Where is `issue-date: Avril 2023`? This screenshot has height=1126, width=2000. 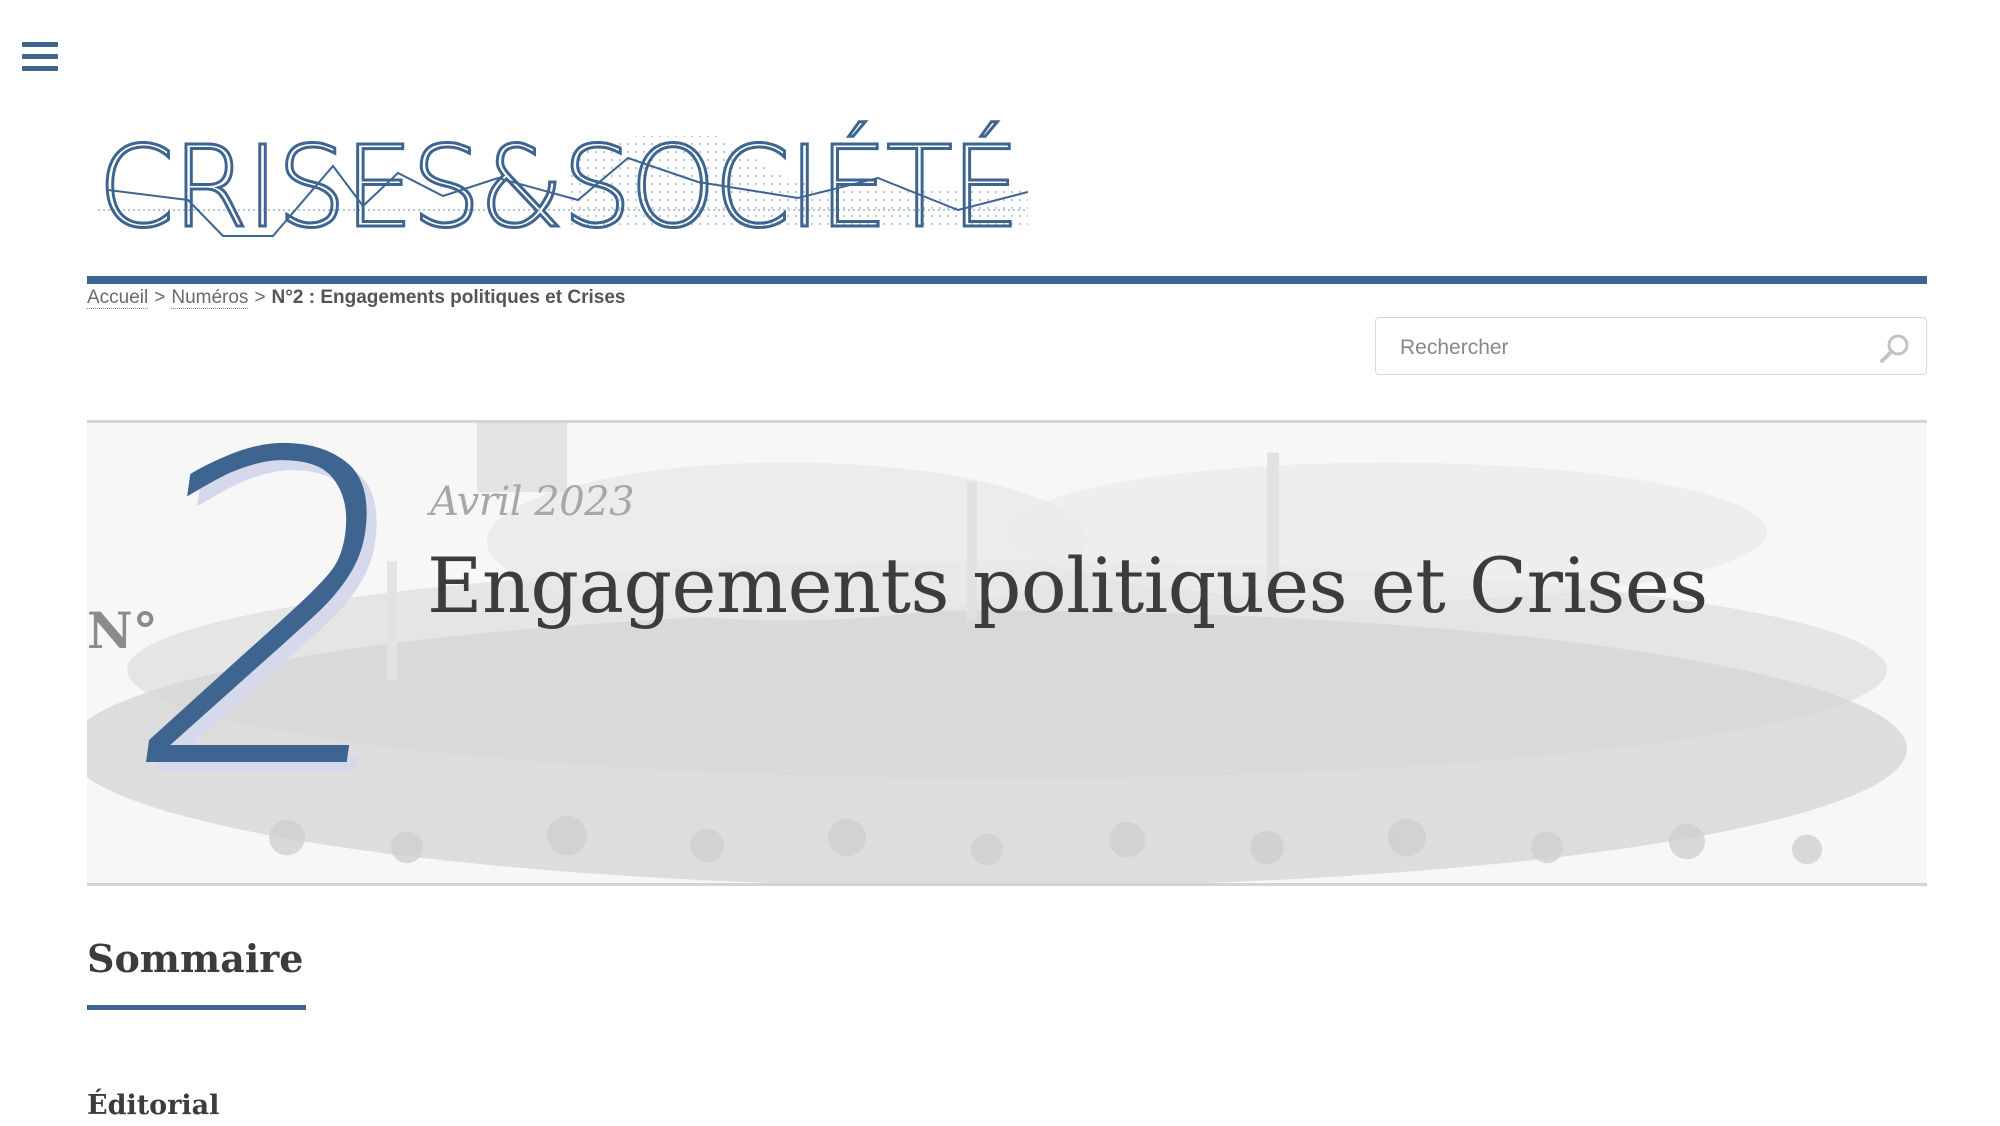 issue-date: Avril 2023 is located at coordinates (532, 502).